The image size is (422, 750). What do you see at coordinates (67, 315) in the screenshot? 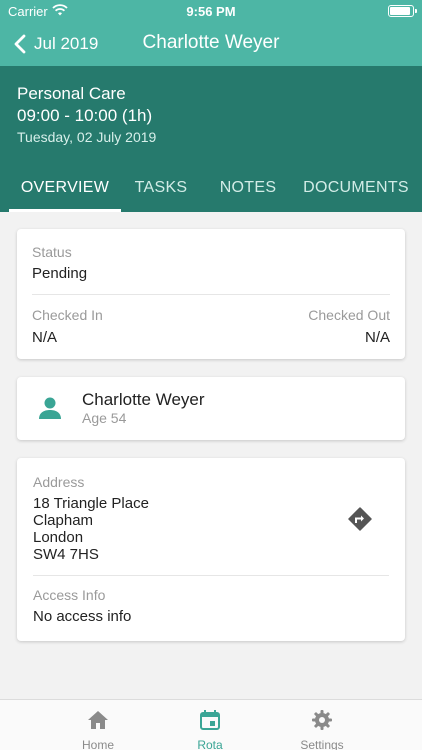
I see `checked-in-label: Checked In` at bounding box center [67, 315].